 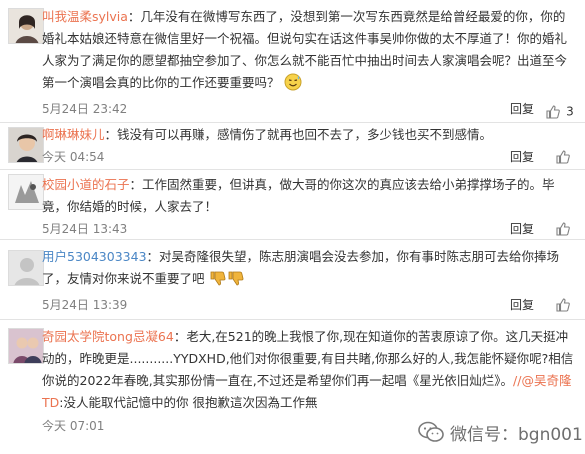 What do you see at coordinates (73, 134) in the screenshot?
I see `username-link: 啊琳琳妹儿` at bounding box center [73, 134].